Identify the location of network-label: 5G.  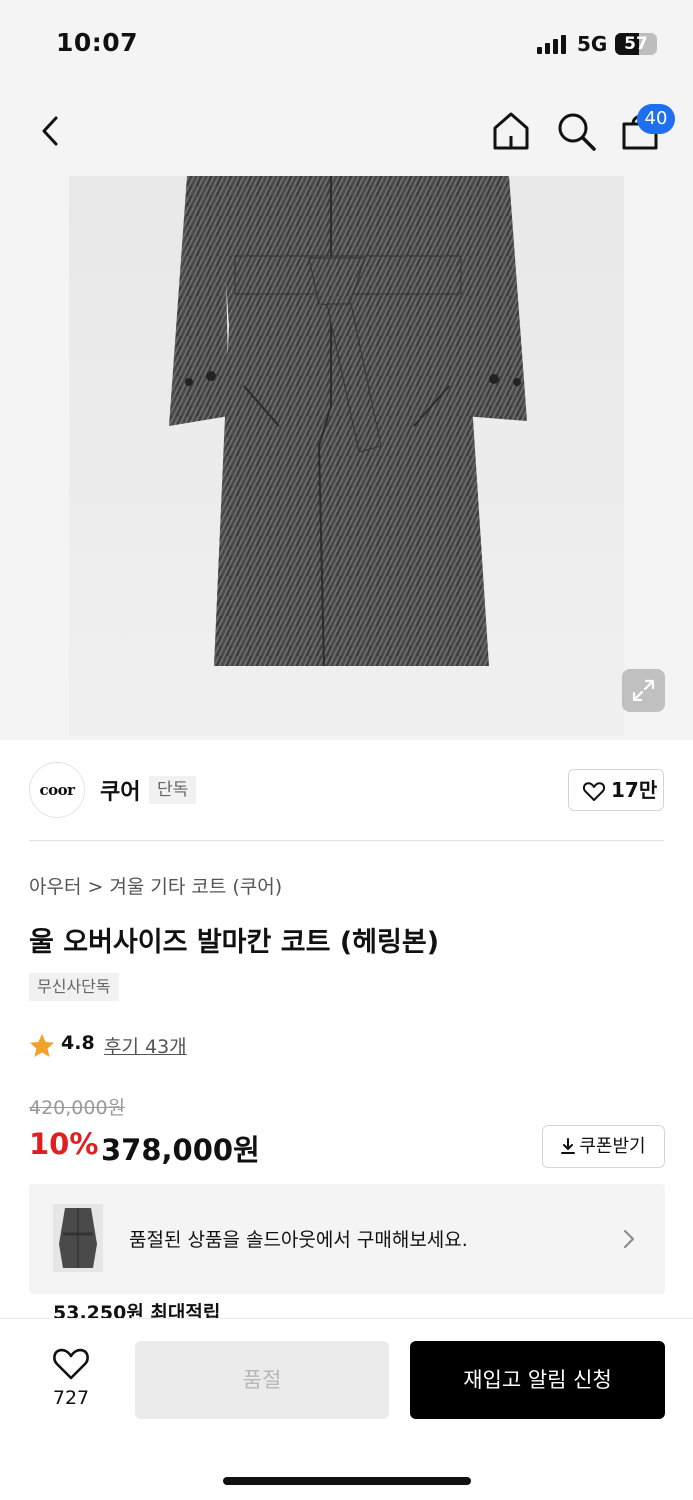
(592, 44).